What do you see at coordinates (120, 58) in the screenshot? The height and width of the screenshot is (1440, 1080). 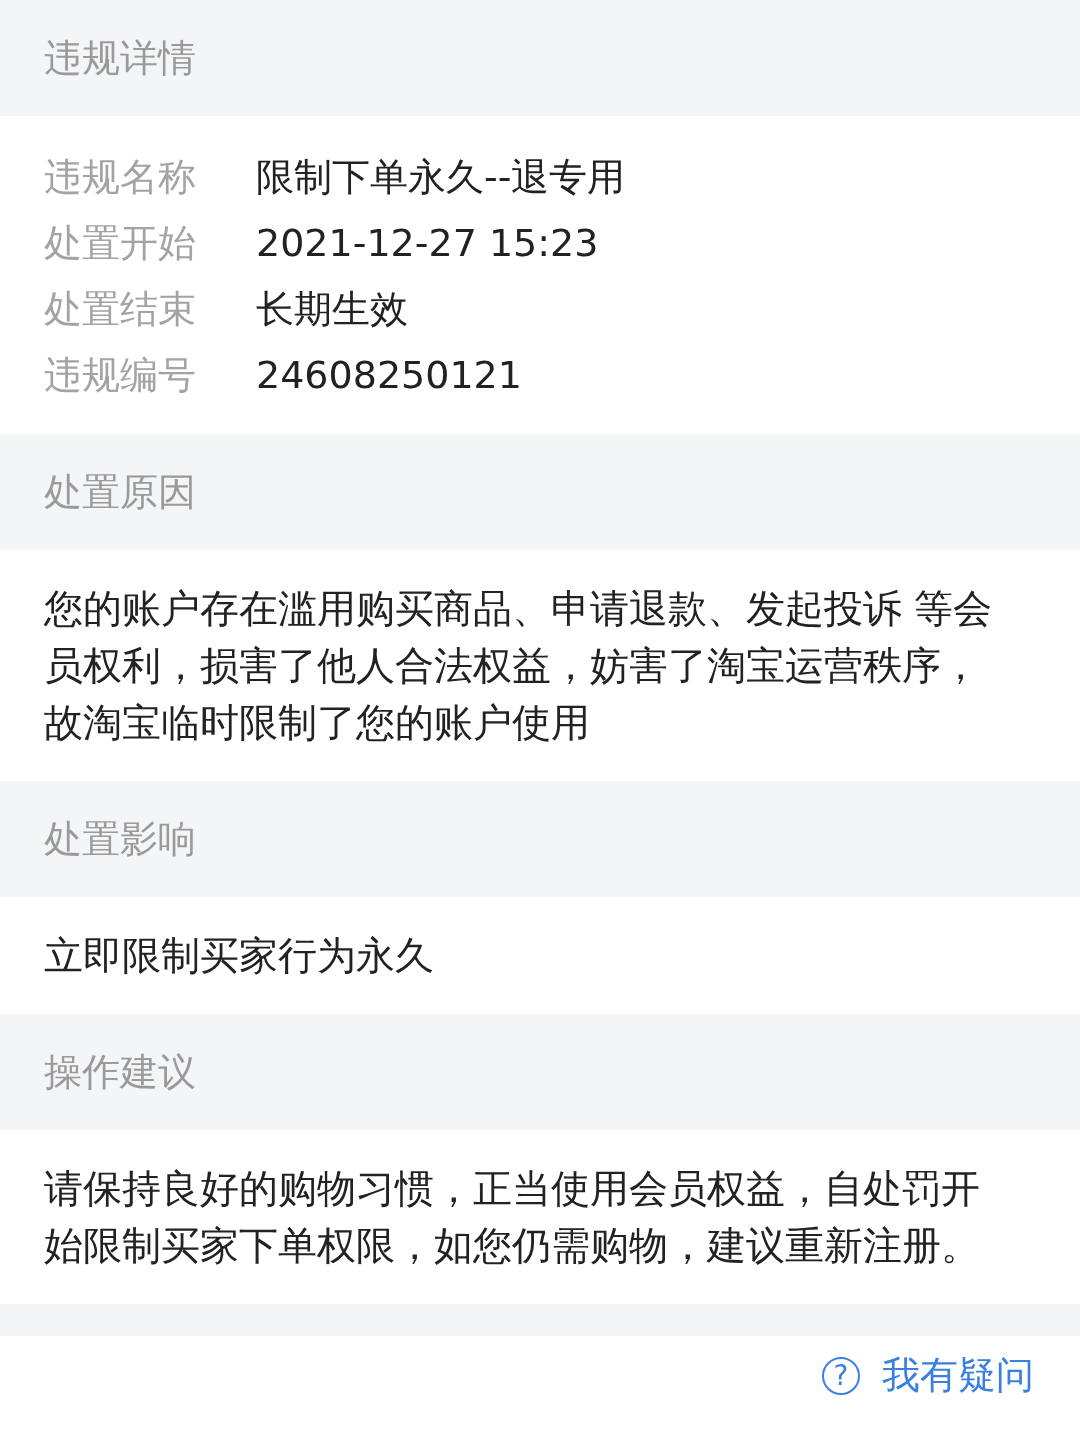 I see `section-title: 违规详情` at bounding box center [120, 58].